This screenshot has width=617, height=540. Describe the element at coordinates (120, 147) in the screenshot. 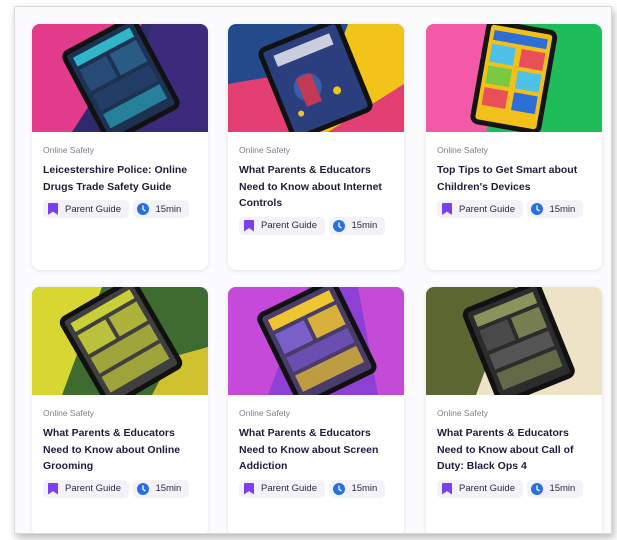

I see `guide-card: Online Safety Leicestershire Police` at that location.